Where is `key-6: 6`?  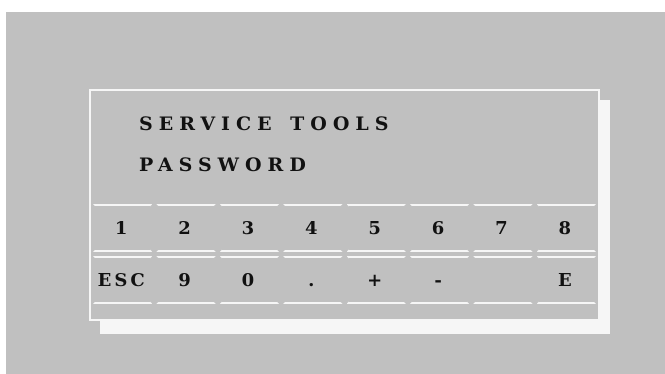 key-6: 6 is located at coordinates (439, 228).